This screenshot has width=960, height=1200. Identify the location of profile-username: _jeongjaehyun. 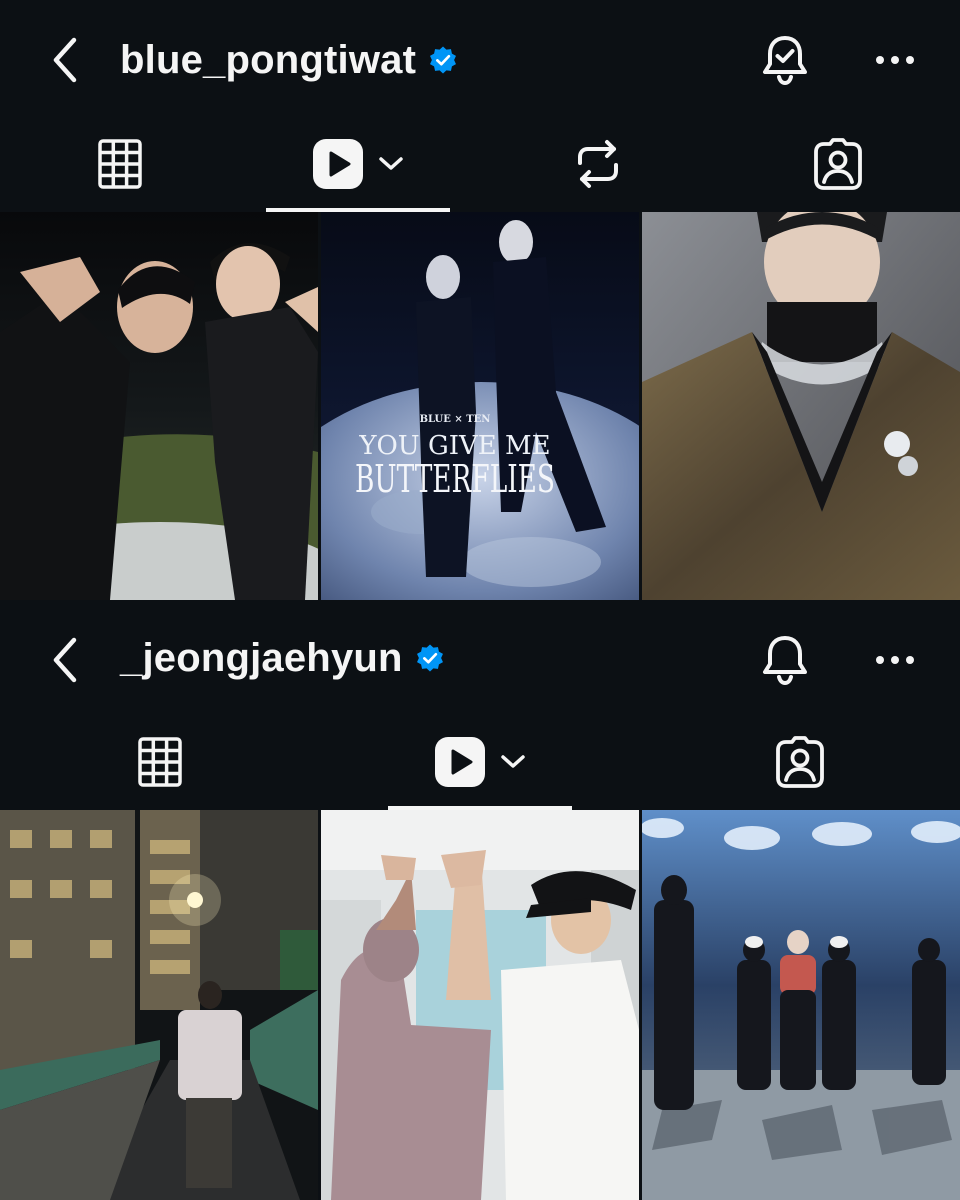
(261, 657).